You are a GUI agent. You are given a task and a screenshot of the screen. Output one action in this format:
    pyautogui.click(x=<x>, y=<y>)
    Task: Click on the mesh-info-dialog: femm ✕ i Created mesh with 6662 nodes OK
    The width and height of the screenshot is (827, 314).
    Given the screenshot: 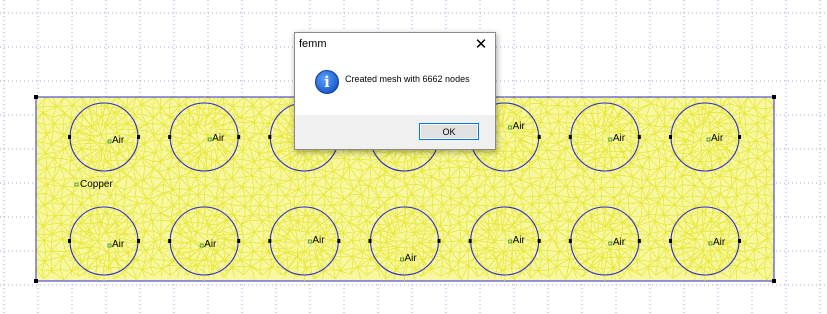 What is the action you would take?
    pyautogui.click(x=395, y=91)
    